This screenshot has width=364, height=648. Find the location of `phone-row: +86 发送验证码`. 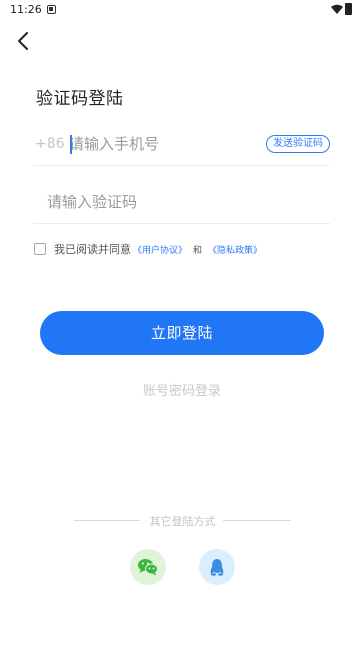

phone-row: +86 发送验证码 is located at coordinates (181, 144).